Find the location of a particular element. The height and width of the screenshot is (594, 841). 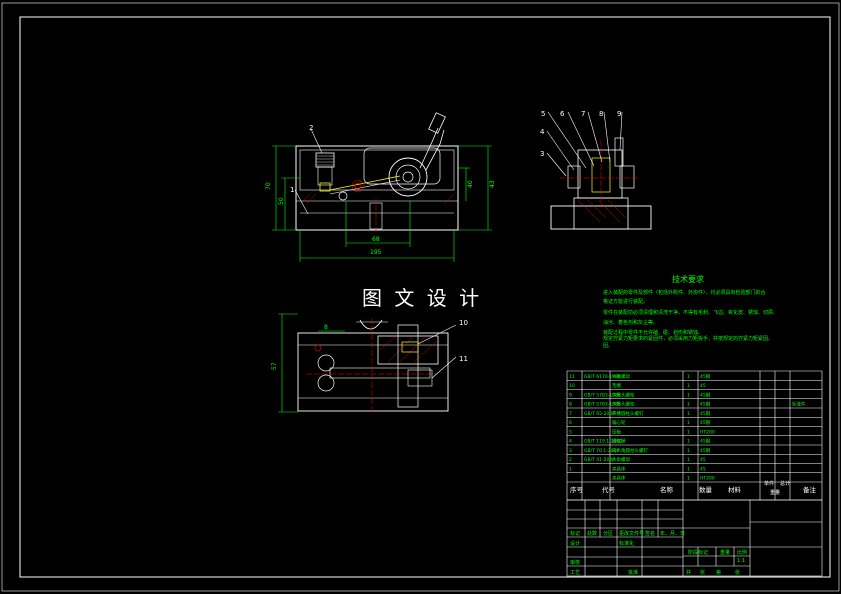

bom-header-code: 代号 is located at coordinates (609, 489).